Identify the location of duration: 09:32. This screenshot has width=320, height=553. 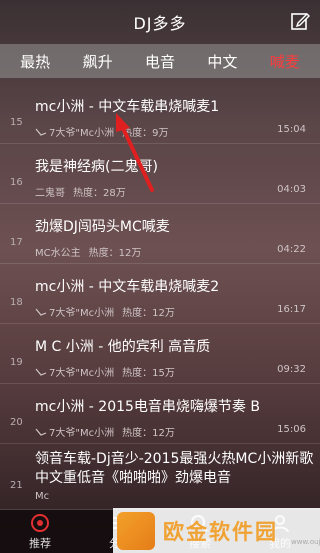
(291, 369).